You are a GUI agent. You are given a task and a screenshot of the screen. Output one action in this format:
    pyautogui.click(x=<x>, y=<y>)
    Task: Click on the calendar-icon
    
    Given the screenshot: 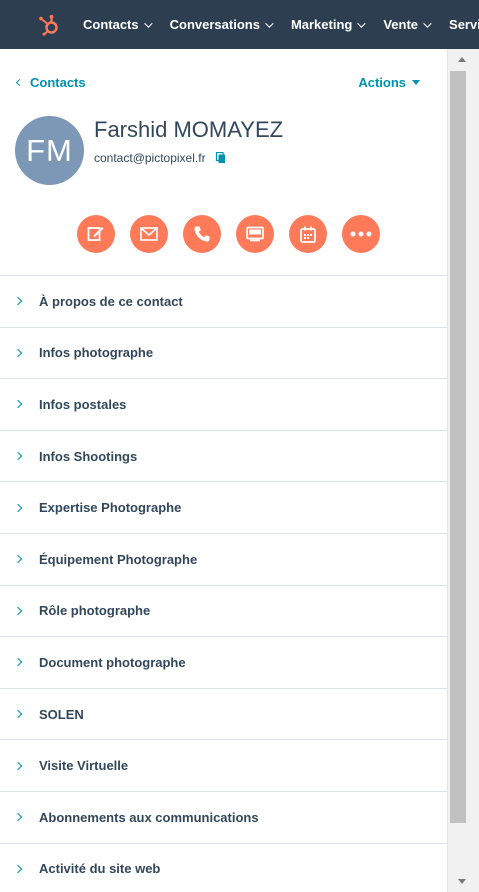 What is the action you would take?
    pyautogui.click(x=308, y=234)
    